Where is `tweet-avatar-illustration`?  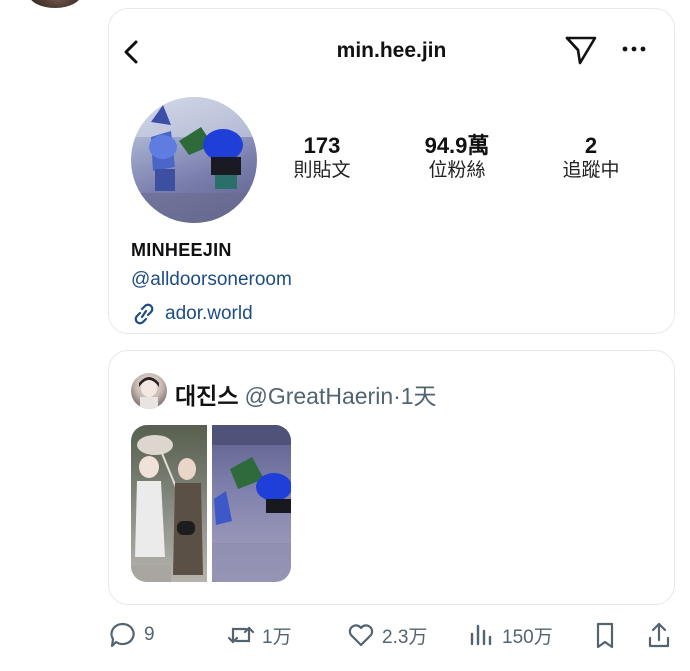
tweet-avatar-illustration is located at coordinates (149, 393).